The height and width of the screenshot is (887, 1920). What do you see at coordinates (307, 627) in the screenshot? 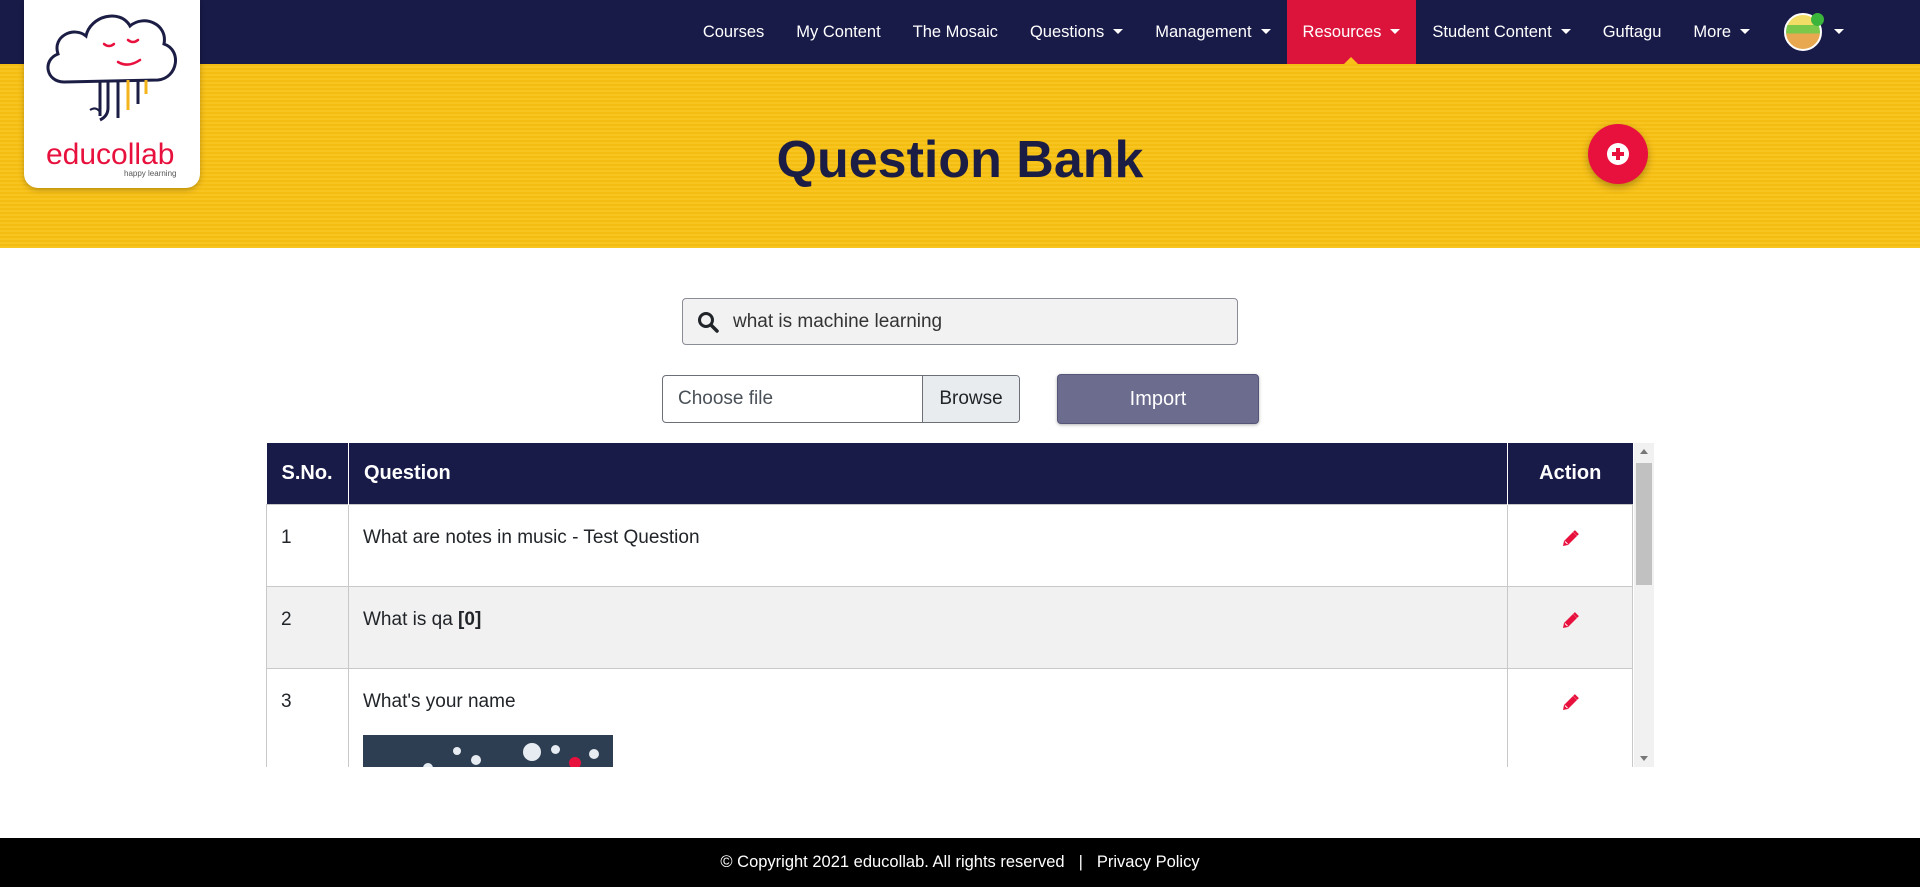
I see `row-sno: 2` at bounding box center [307, 627].